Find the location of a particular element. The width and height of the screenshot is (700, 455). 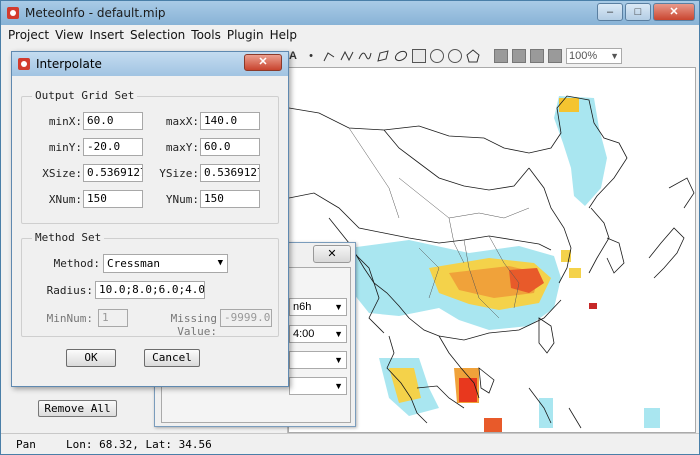

background-dialog-close-button: ✕ is located at coordinates (332, 254).